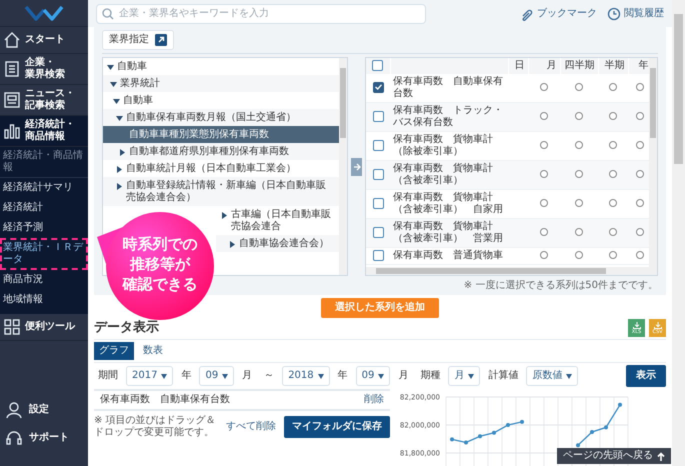 The image size is (685, 466). I want to click on save-button: マイフォルダに保存, so click(337, 427).